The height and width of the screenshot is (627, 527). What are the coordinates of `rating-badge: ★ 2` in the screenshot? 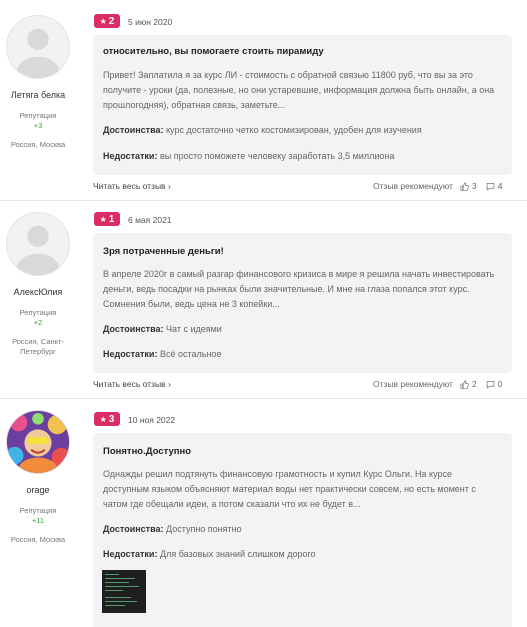 It's located at (107, 21).